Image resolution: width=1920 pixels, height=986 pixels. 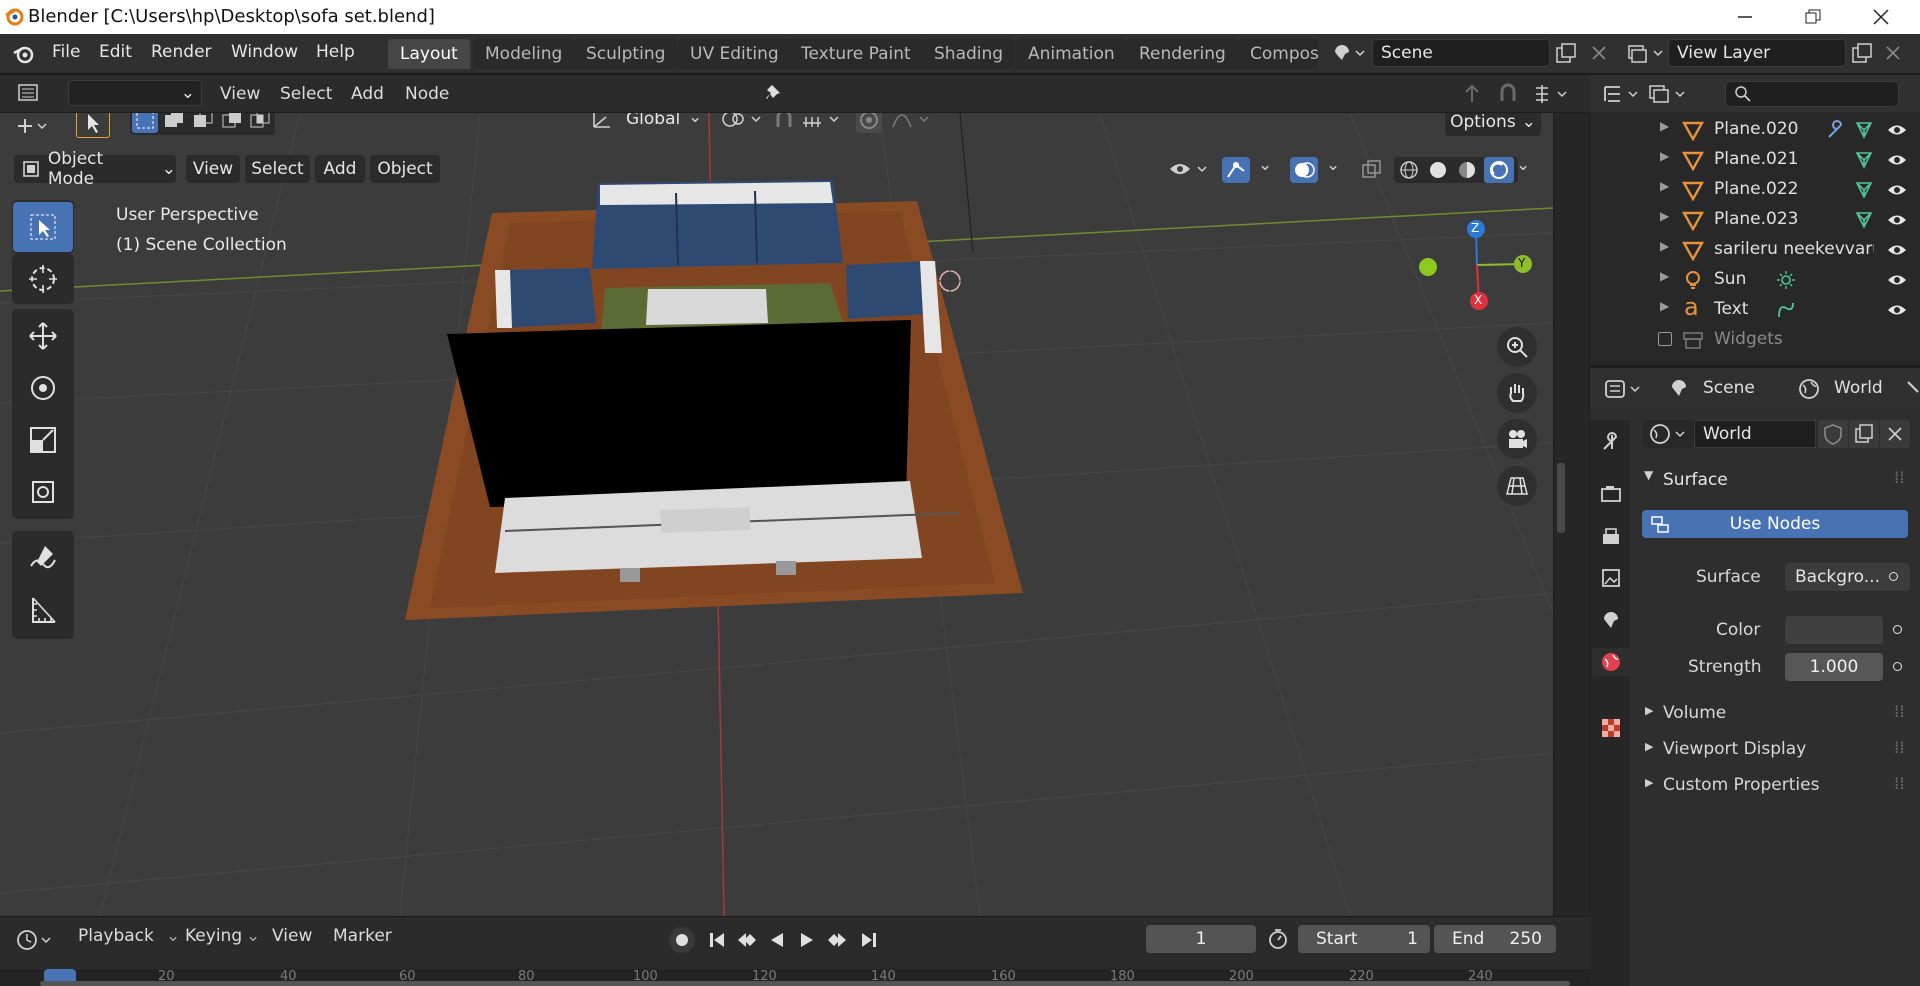 What do you see at coordinates (1757, 53) in the screenshot?
I see `view-layer-field: View Layer` at bounding box center [1757, 53].